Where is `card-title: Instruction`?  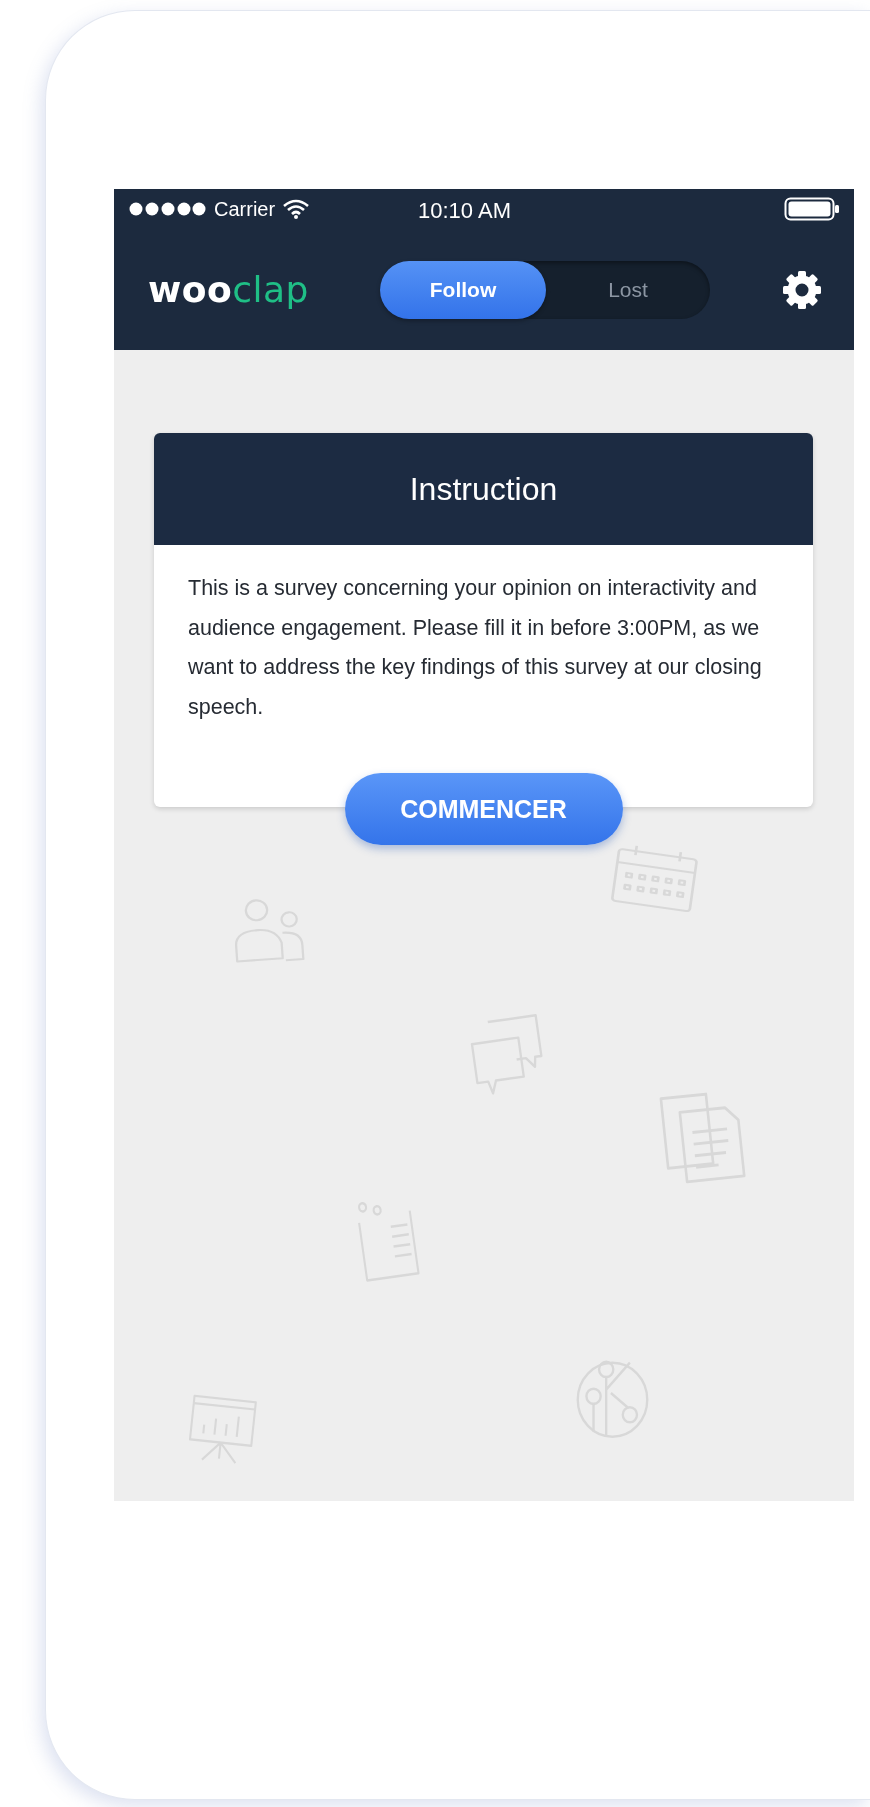 card-title: Instruction is located at coordinates (483, 489).